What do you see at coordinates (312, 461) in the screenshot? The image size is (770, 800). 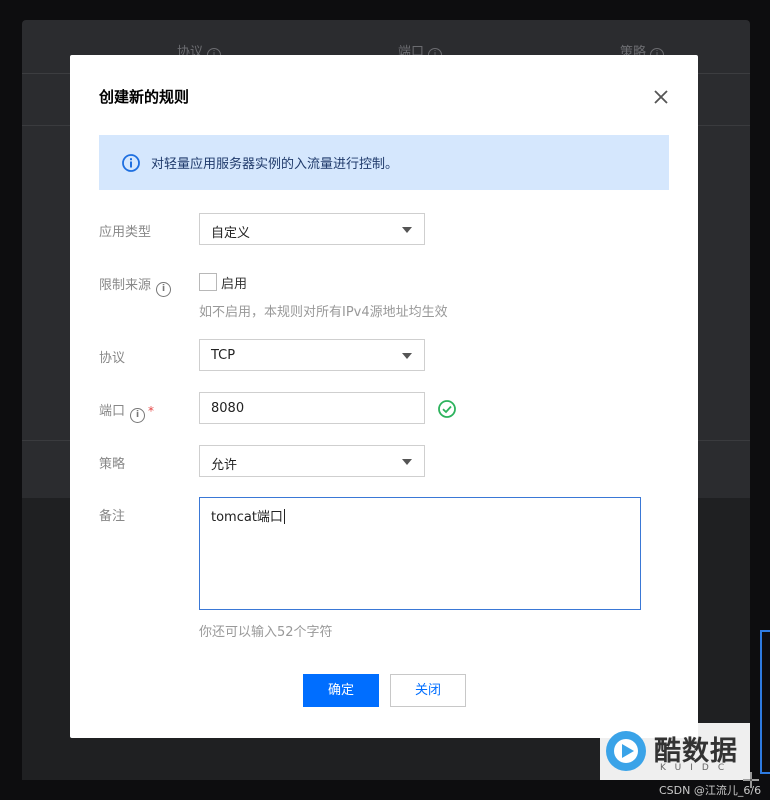 I see `policy-select: 允许` at bounding box center [312, 461].